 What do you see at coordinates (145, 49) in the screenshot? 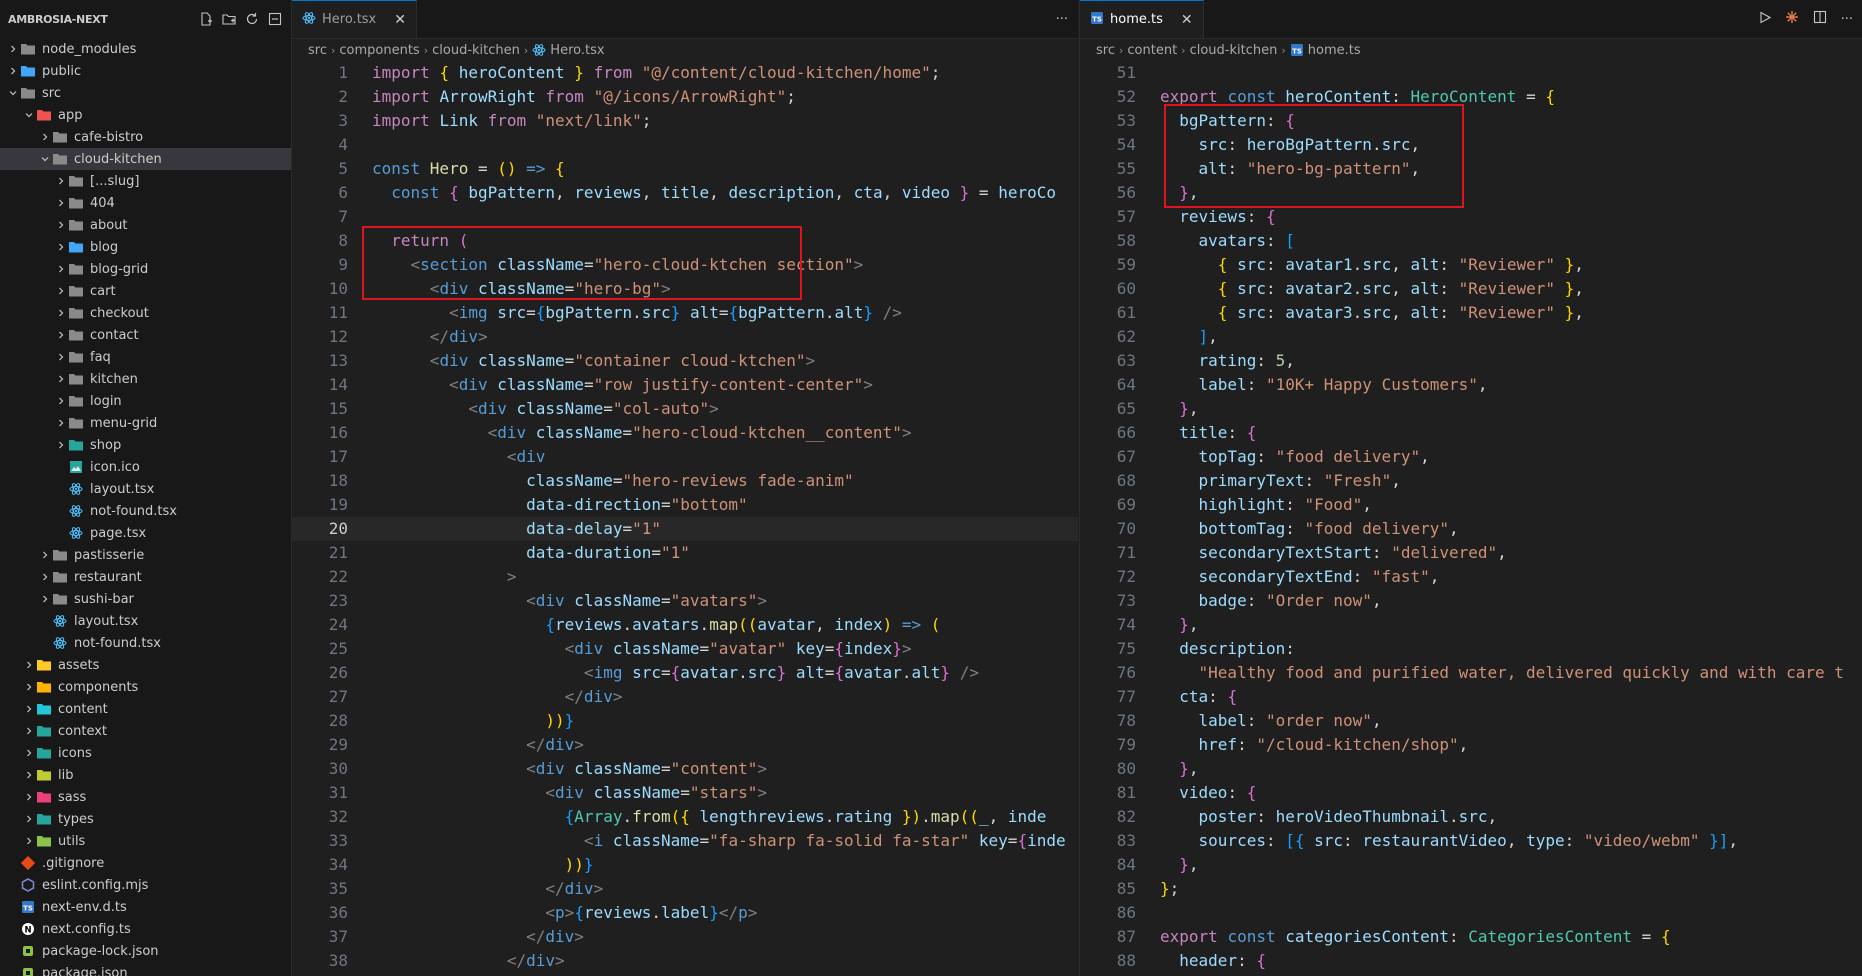
I see `tree-folder: node_modules` at bounding box center [145, 49].